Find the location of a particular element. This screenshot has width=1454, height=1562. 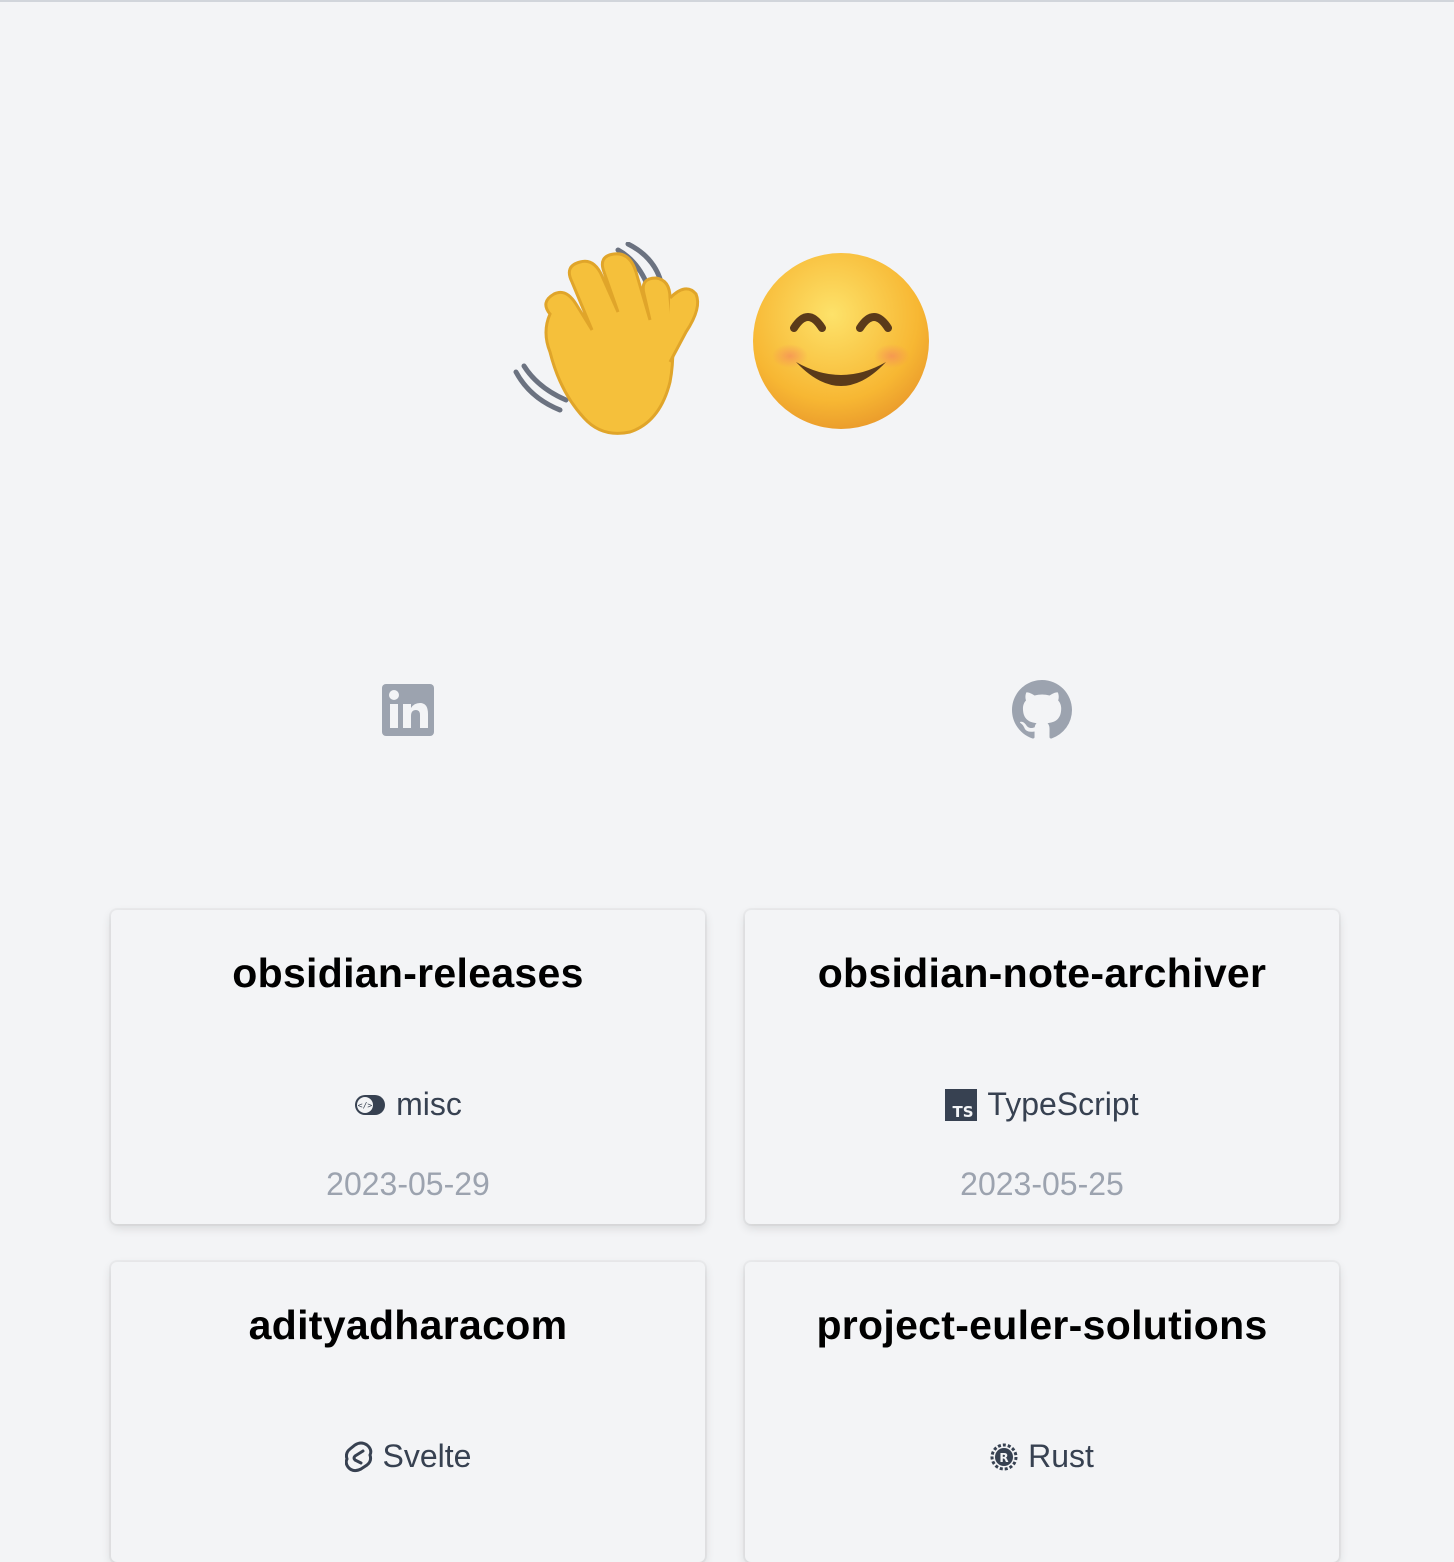

linkedin-link is located at coordinates (408, 712).